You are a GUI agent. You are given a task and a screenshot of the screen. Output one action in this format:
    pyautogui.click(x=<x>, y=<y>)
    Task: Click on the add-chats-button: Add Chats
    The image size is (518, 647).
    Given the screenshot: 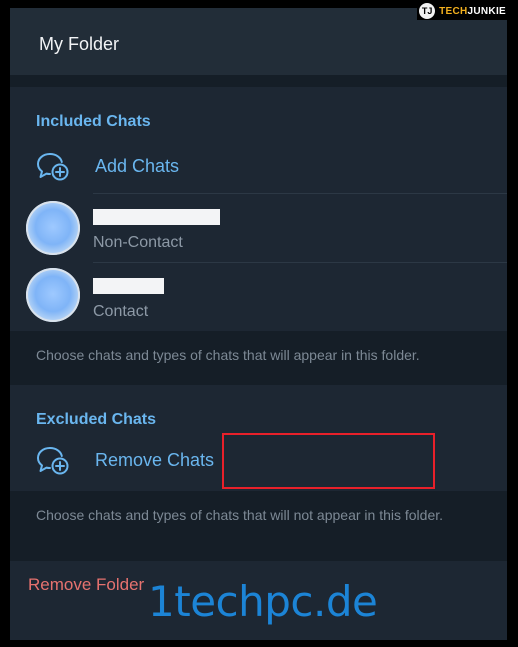 What is the action you would take?
    pyautogui.click(x=136, y=168)
    